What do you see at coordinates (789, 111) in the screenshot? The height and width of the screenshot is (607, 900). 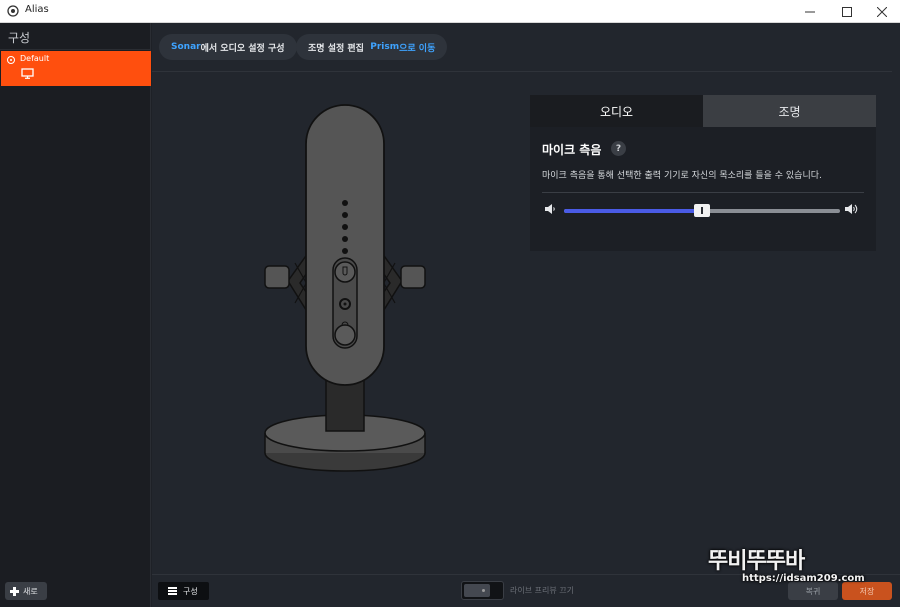 I see `tab-lighting: 조명` at bounding box center [789, 111].